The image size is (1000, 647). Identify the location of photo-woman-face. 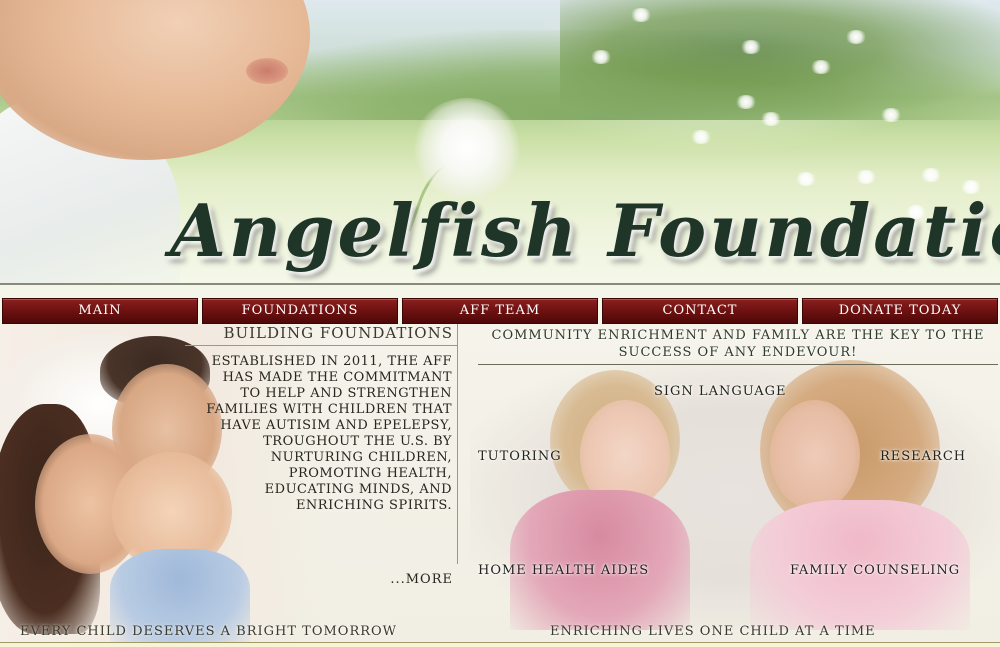
(815, 455).